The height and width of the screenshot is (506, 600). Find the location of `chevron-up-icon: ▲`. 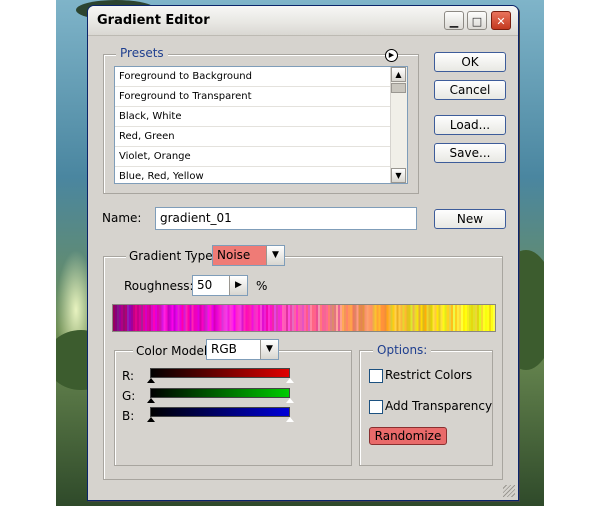

chevron-up-icon: ▲ is located at coordinates (398, 74).